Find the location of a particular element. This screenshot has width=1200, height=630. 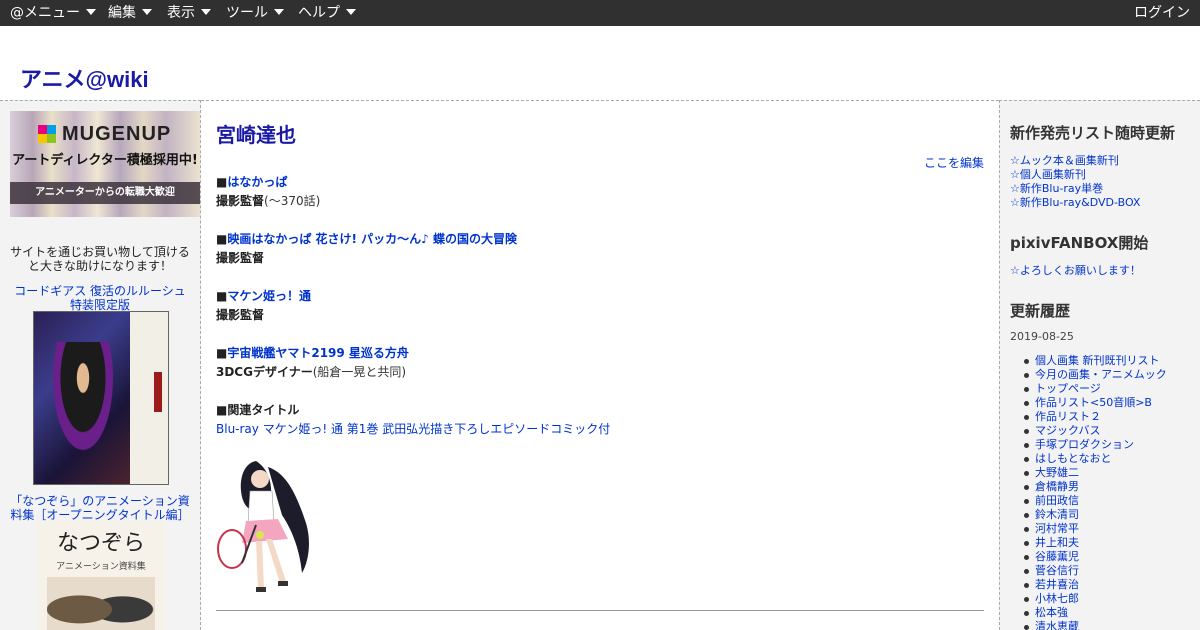

update-history-item: 今月の画集・アニメムック is located at coordinates (1112, 375).